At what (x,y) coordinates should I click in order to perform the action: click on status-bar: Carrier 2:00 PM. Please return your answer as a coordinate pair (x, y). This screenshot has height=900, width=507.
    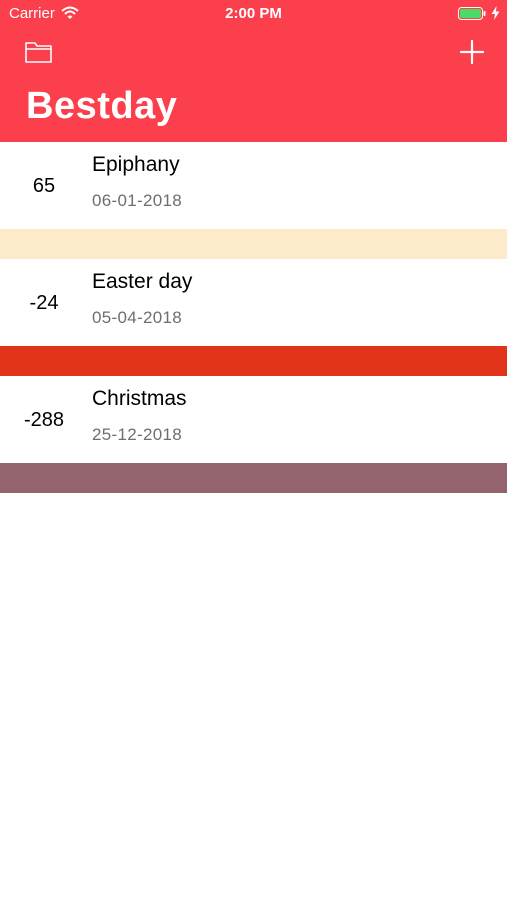
    Looking at the image, I should click on (253, 14).